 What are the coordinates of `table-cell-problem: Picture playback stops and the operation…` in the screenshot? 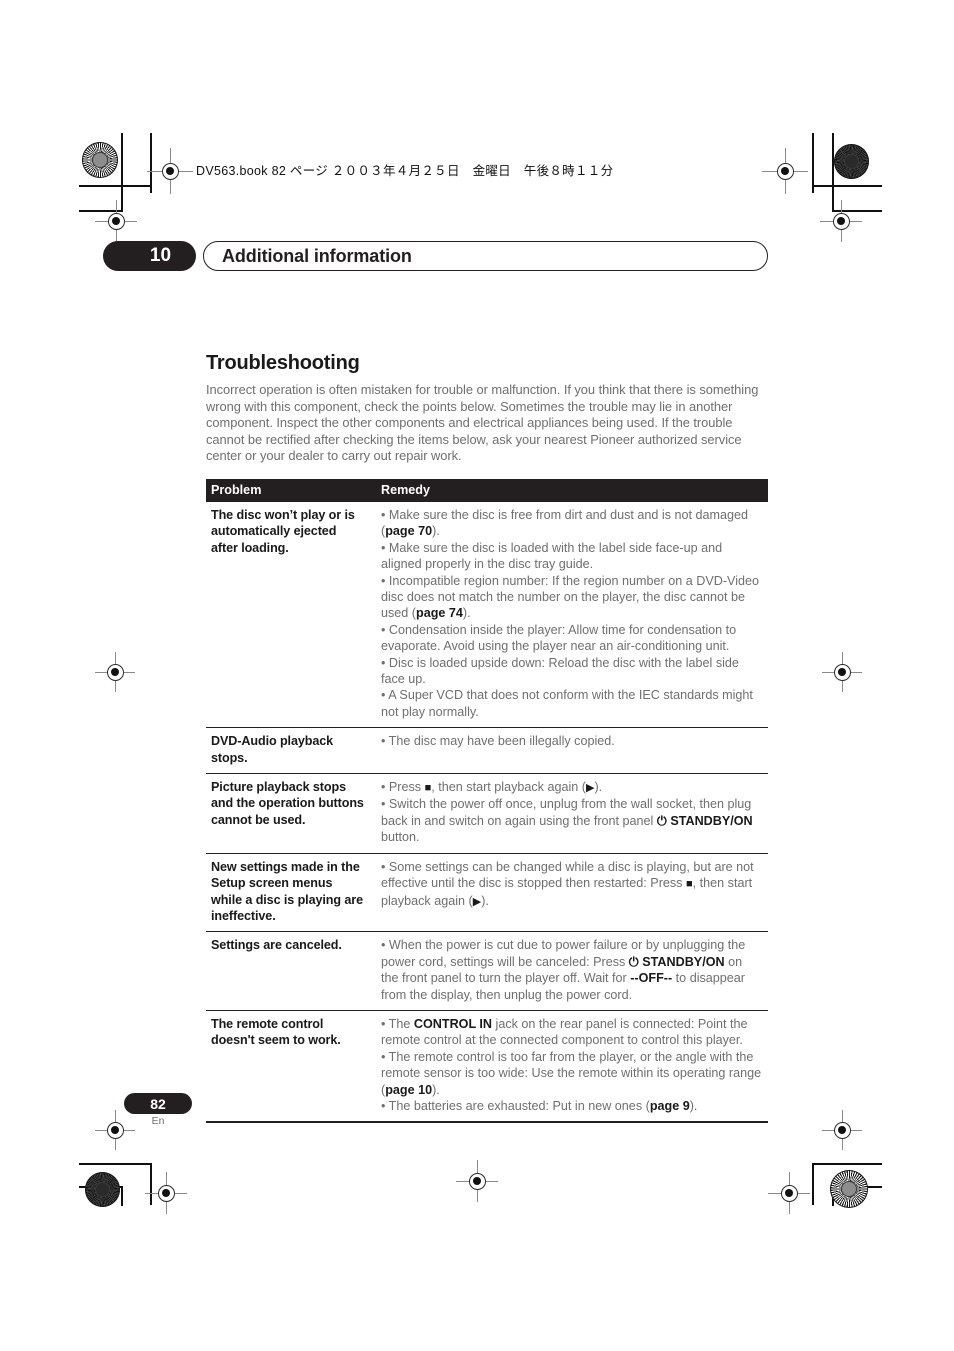 It's located at (288, 813).